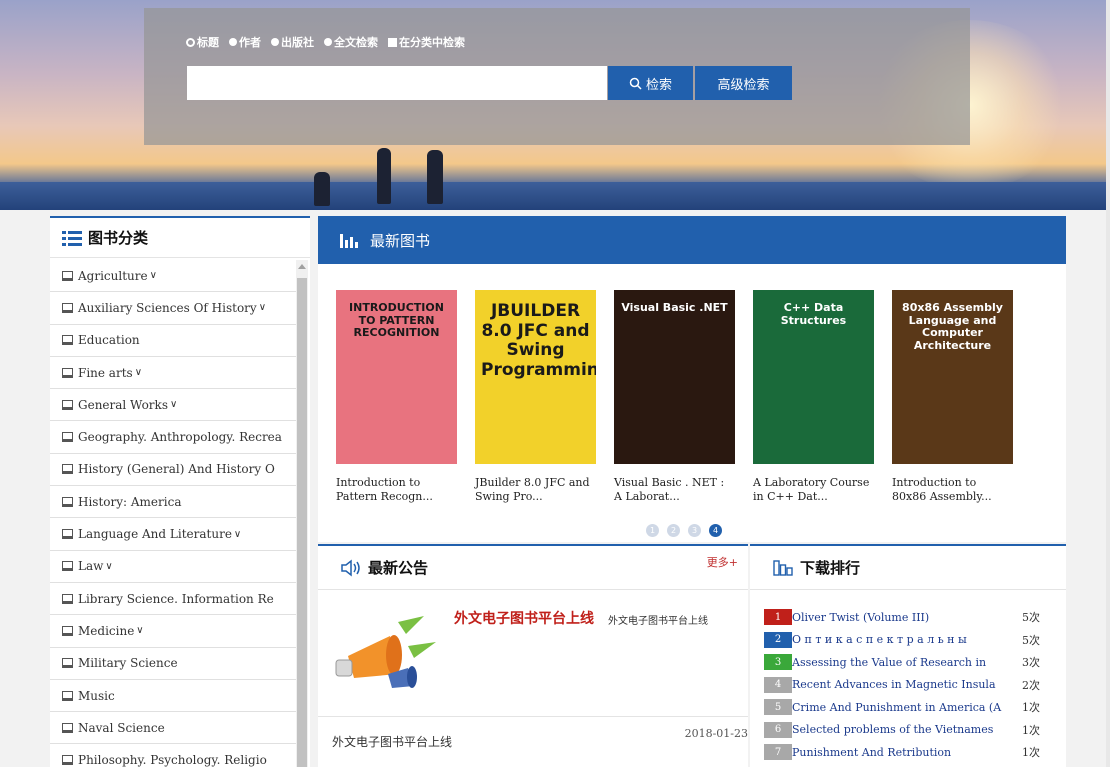 This screenshot has height=767, width=1110. I want to click on search-input, so click(397, 83).